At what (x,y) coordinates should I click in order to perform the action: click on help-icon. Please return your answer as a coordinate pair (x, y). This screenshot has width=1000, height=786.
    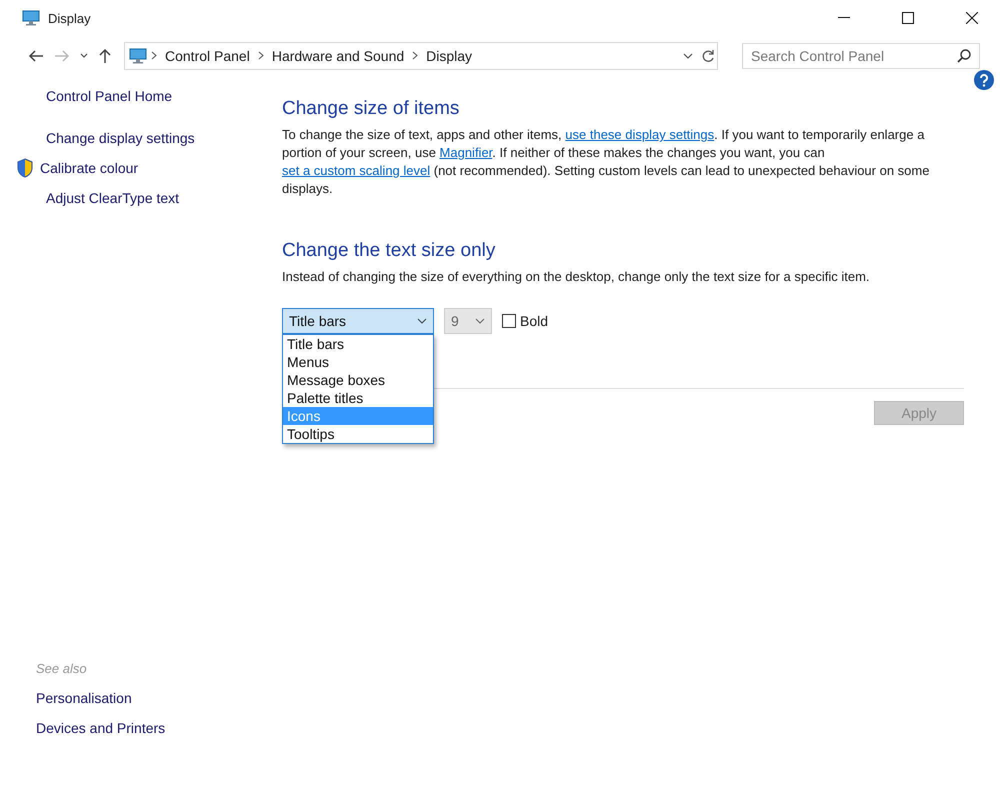
    Looking at the image, I should click on (984, 80).